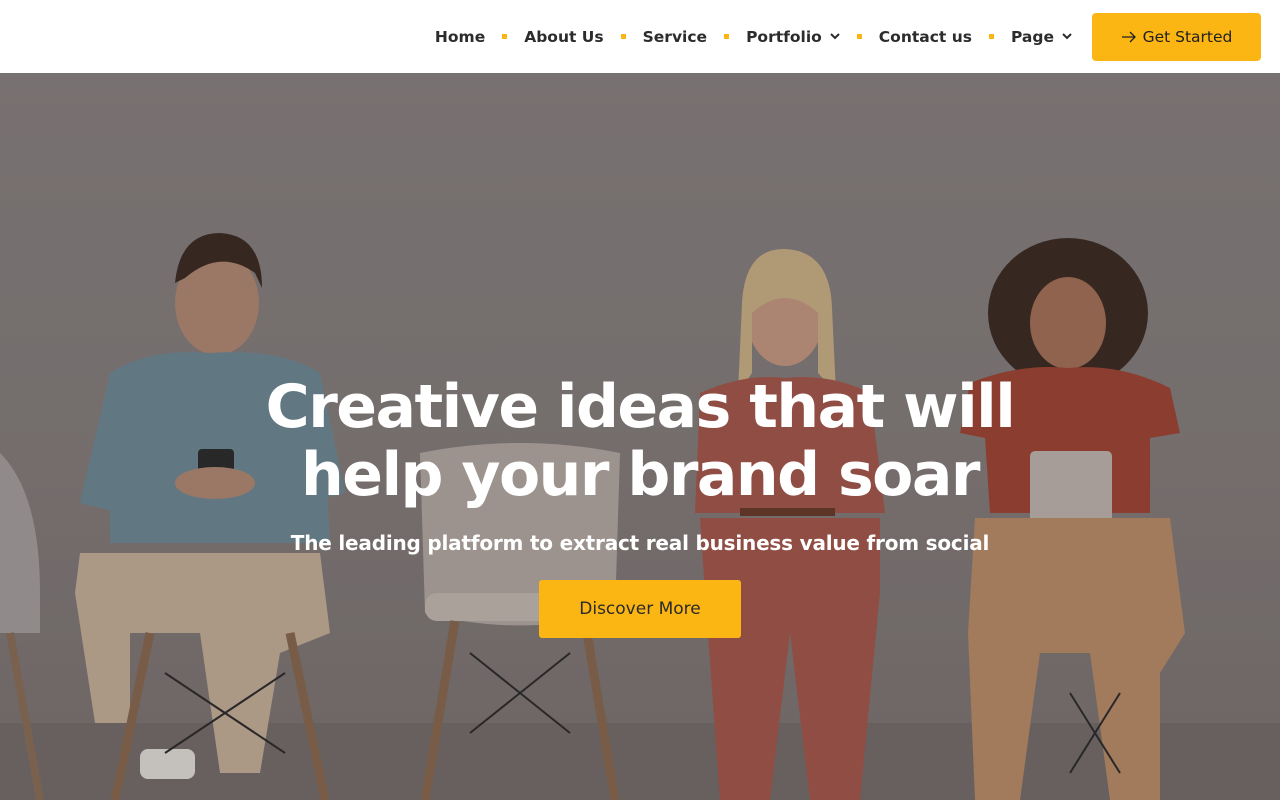 The image size is (1280, 800). I want to click on nav-item-label: Service, so click(675, 36).